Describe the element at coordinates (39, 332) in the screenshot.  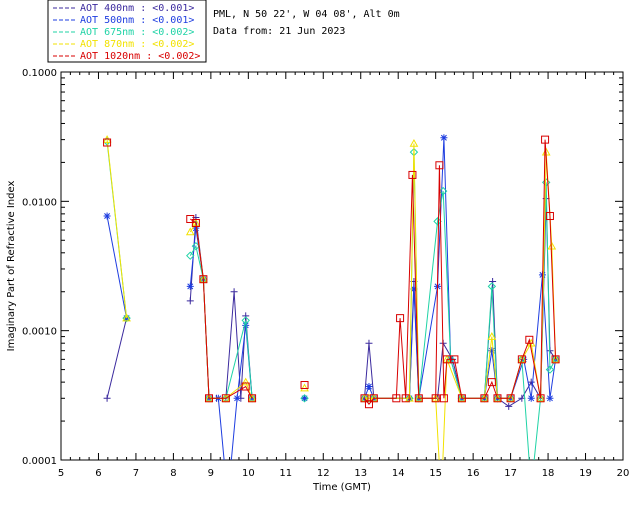
I see `y-tick-label: 0.0010` at that location.